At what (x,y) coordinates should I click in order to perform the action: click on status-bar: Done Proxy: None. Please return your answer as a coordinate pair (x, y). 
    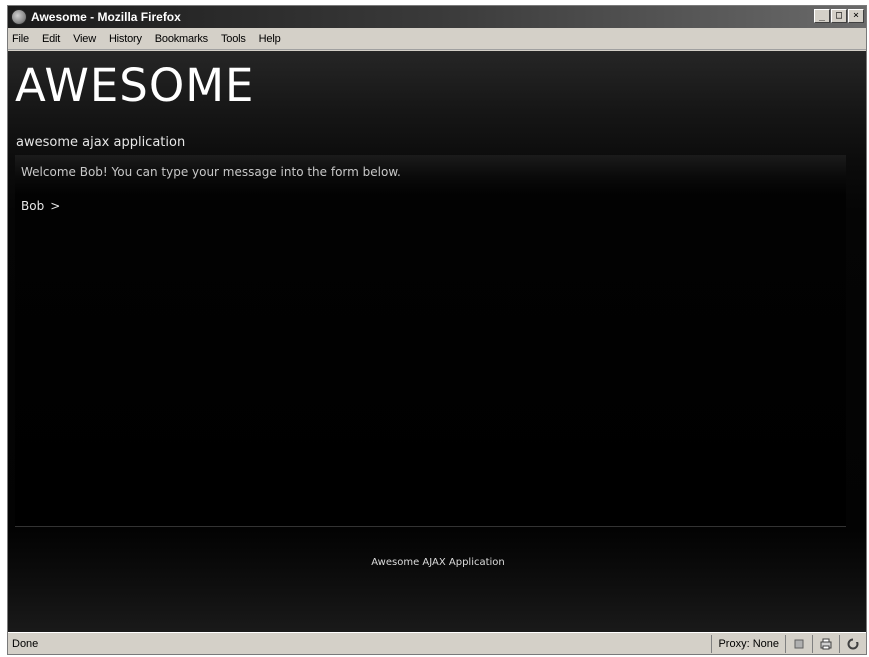
    Looking at the image, I should click on (437, 643).